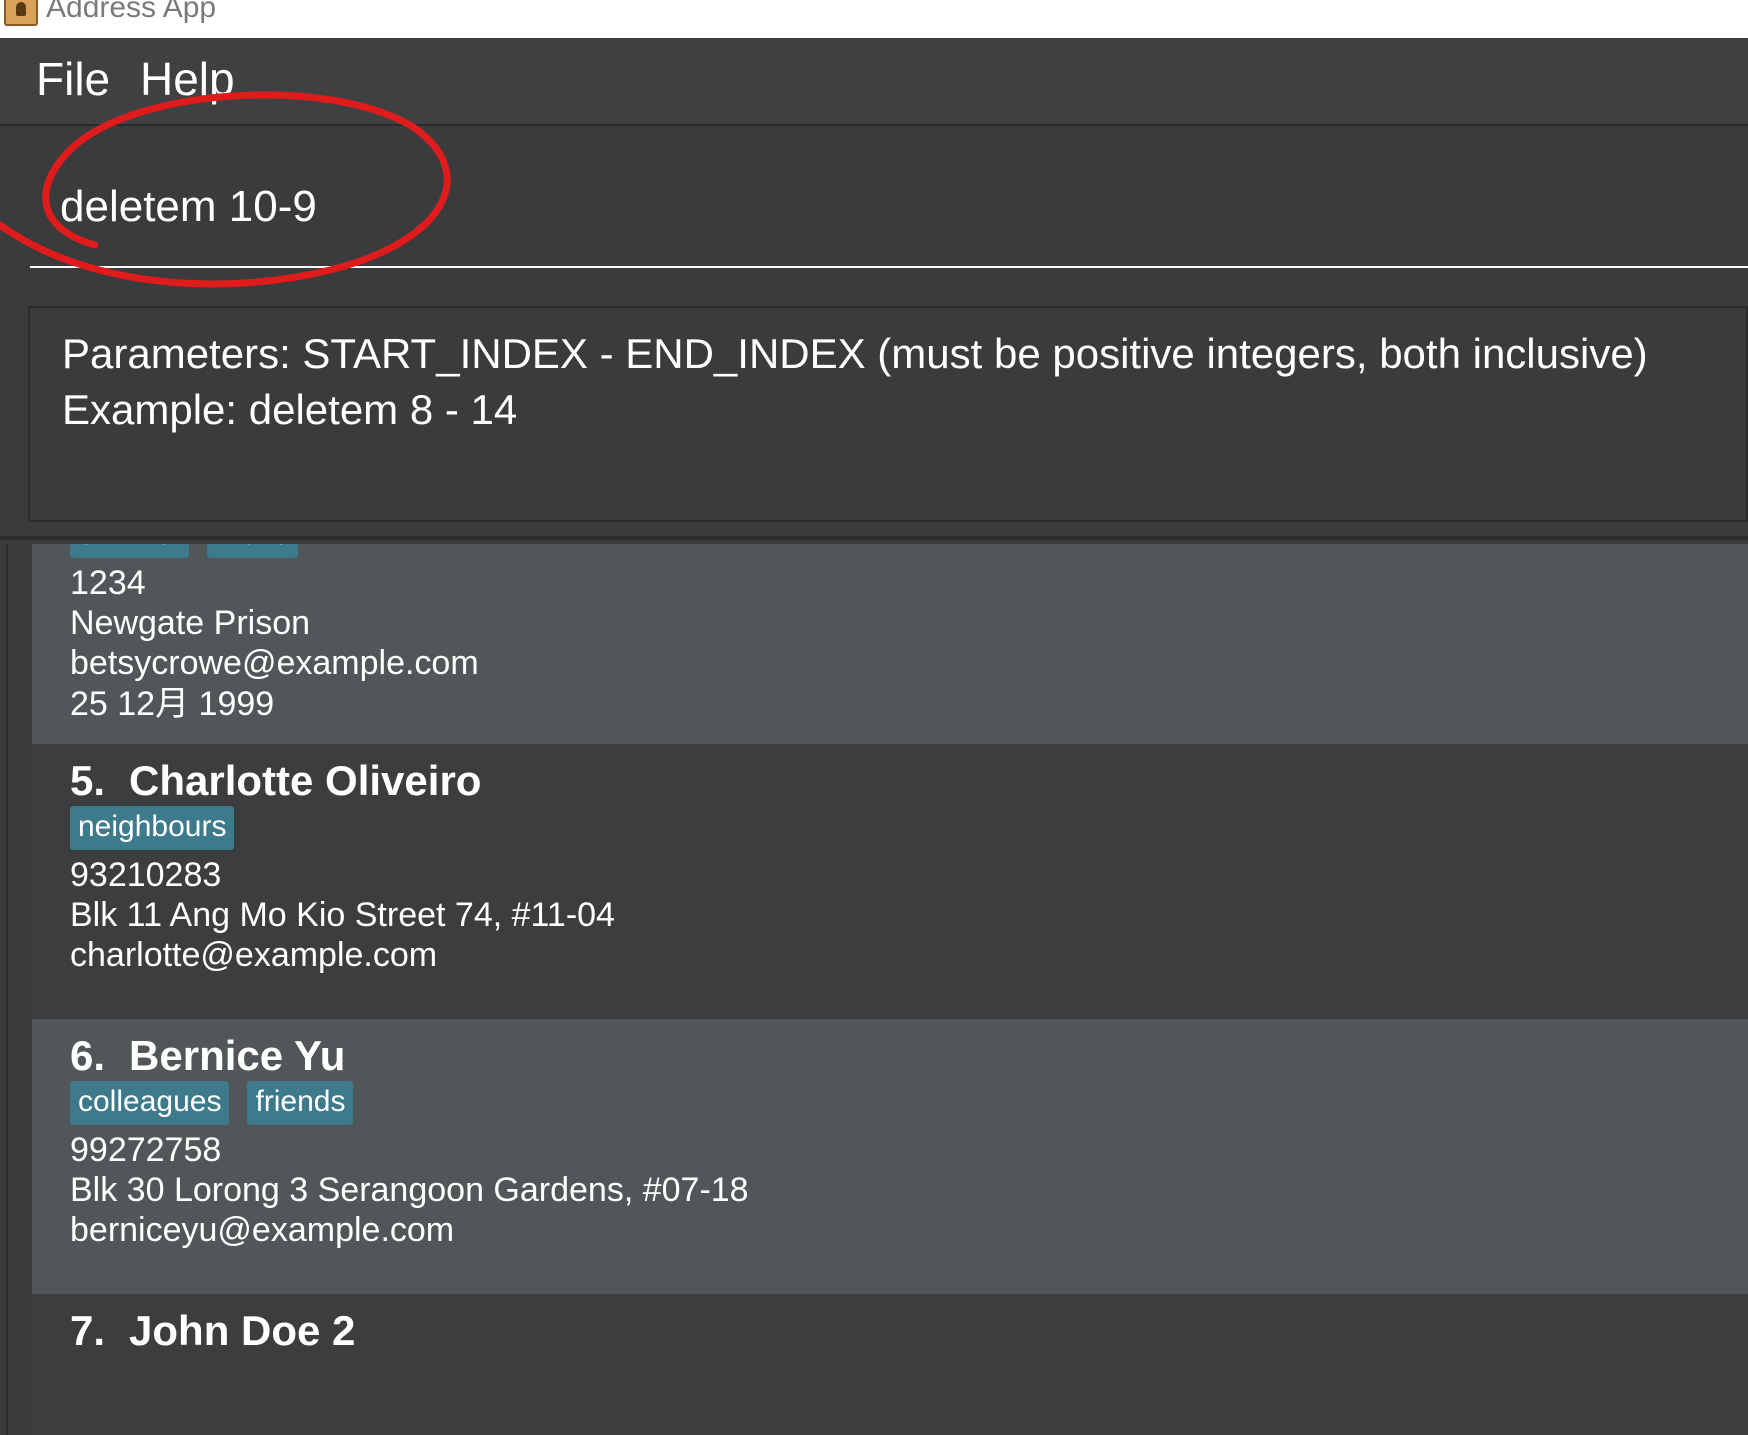 Image resolution: width=1748 pixels, height=1435 pixels. I want to click on address-book-icon, so click(21, 13).